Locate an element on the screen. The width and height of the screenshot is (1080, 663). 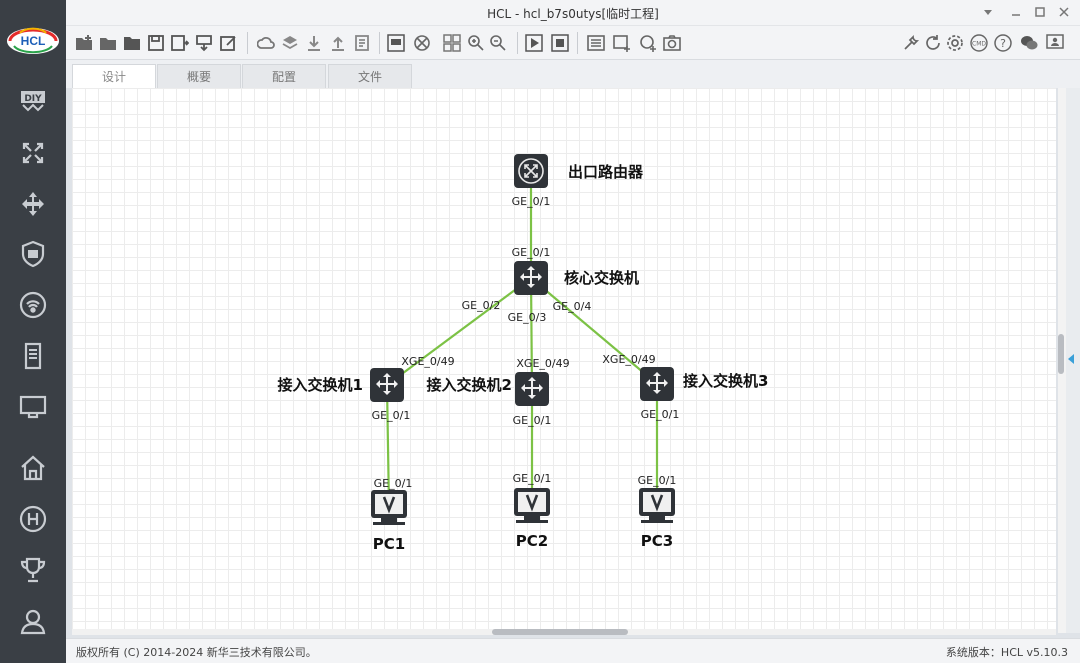
right-panel-toggle is located at coordinates (1073, 360).